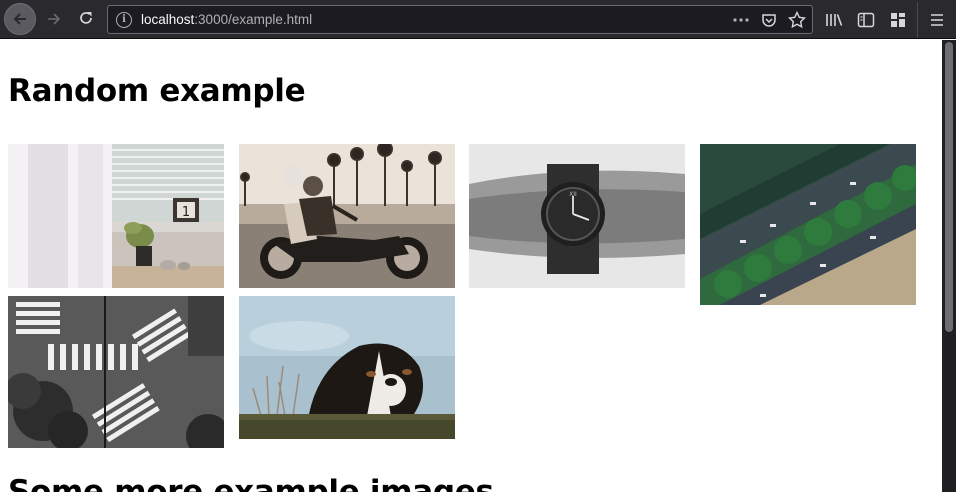 This screenshot has height=492, width=956. What do you see at coordinates (116, 216) in the screenshot?
I see `window-plant-image: 1` at bounding box center [116, 216].